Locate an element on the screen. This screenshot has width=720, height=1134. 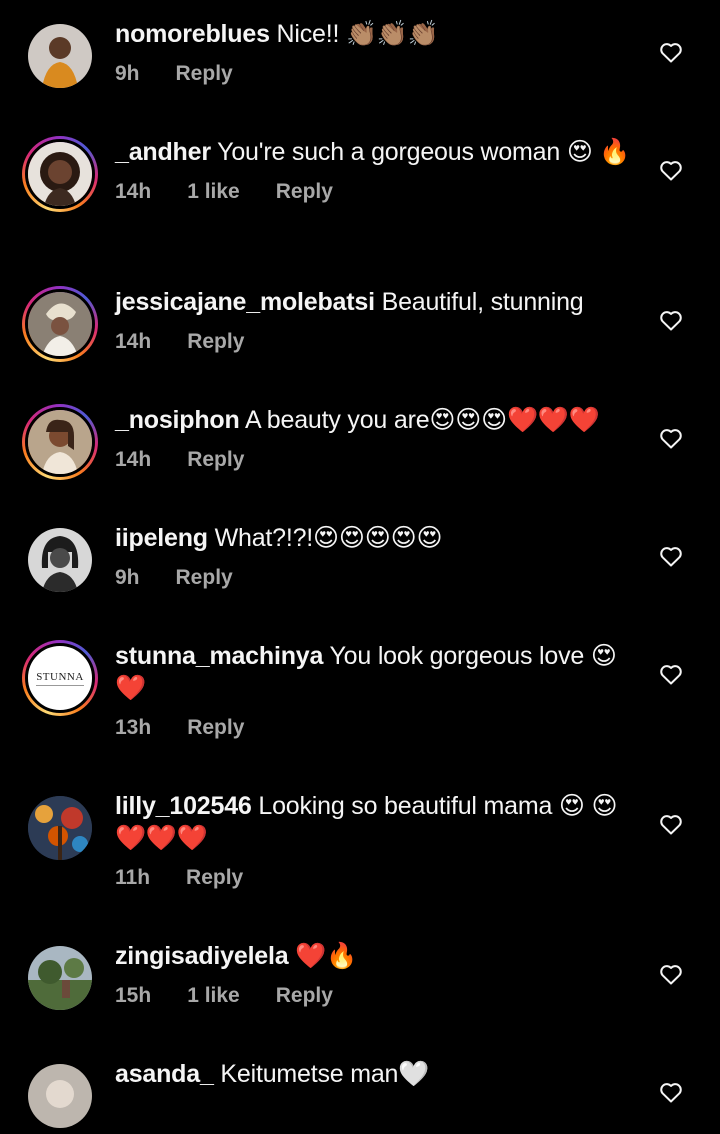
avatar: STUNNA is located at coordinates (60, 678).